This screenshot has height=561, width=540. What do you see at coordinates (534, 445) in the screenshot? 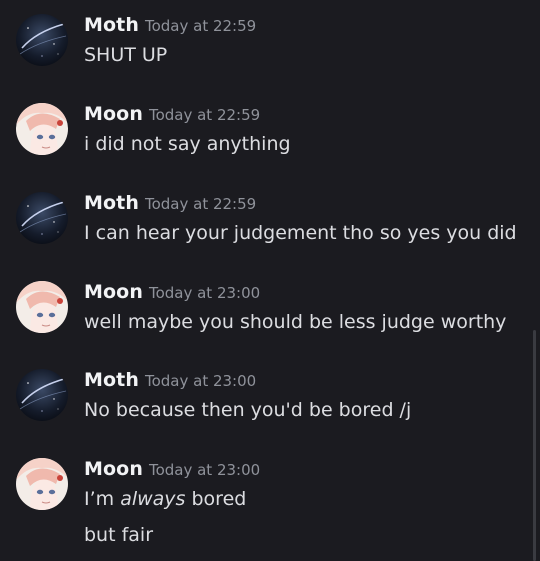
I see `scrollbar` at bounding box center [534, 445].